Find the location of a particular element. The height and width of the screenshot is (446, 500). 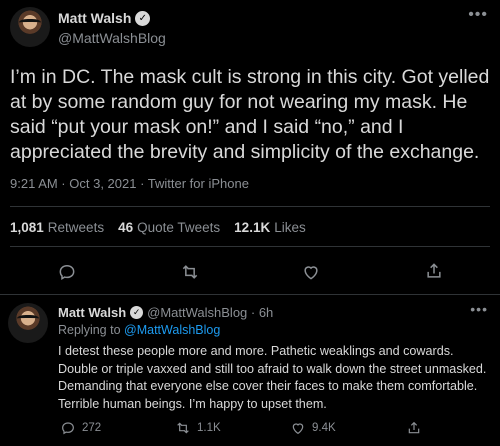

author-row: Matt Walsh ✓ @MattWalshBlog · 6h is located at coordinates (165, 312).